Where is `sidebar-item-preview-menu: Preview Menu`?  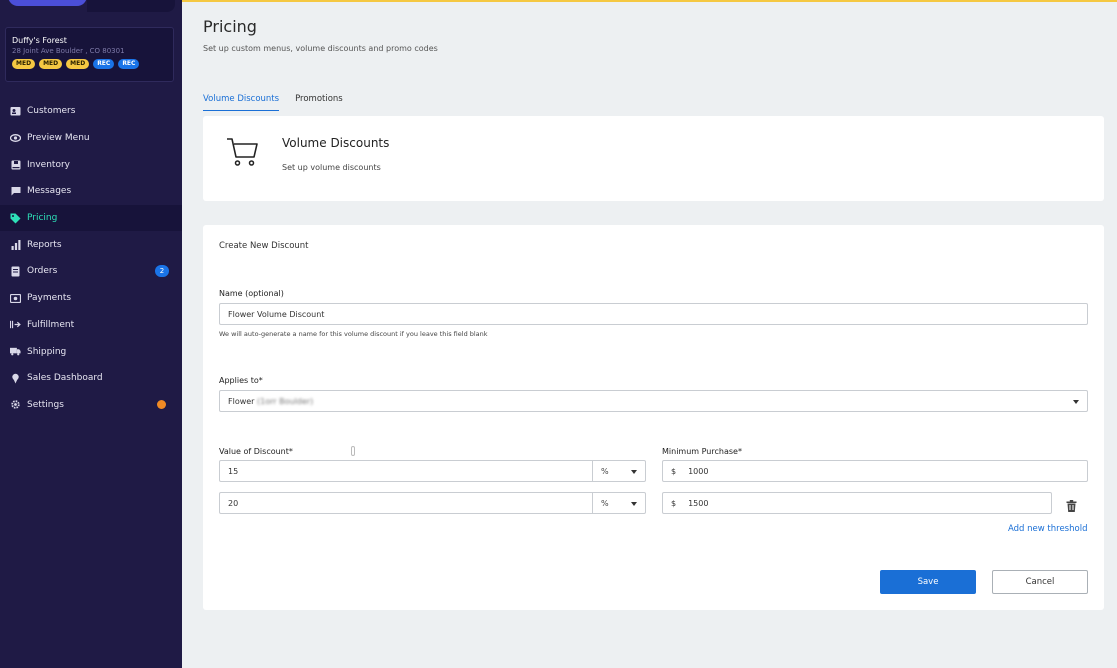
sidebar-item-preview-menu: Preview Menu is located at coordinates (91, 138).